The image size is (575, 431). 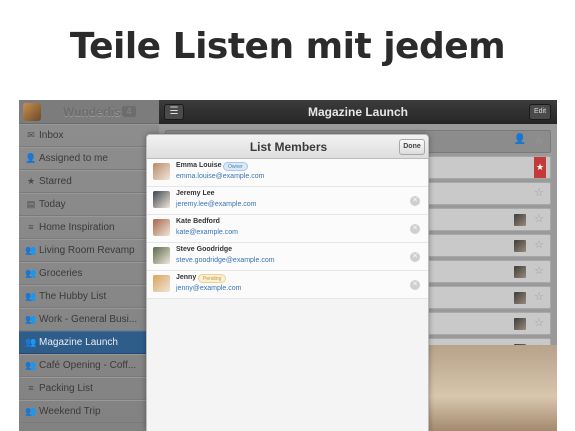 What do you see at coordinates (70, 411) in the screenshot?
I see `sidebar-item-label: Weekend Trip` at bounding box center [70, 411].